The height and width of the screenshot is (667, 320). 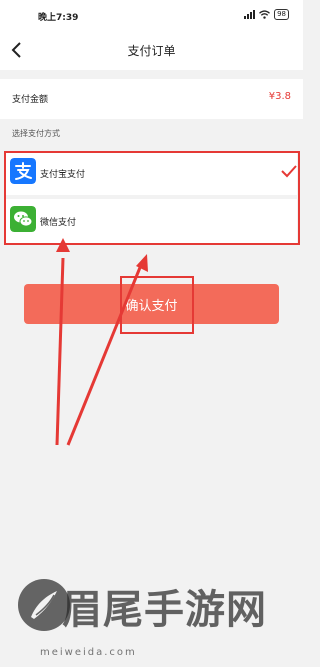 What do you see at coordinates (164, 609) in the screenshot?
I see `watermark-brand: 眉尾手游网` at bounding box center [164, 609].